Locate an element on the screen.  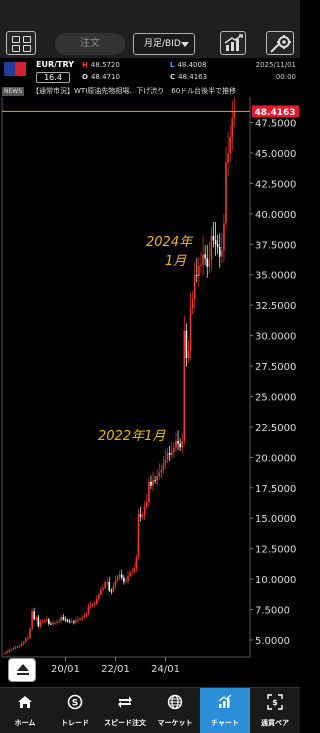
chart-type-button is located at coordinates (233, 43).